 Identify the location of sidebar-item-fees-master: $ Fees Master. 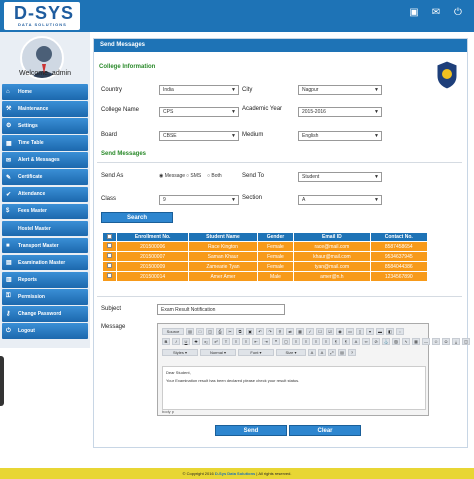
(45, 211).